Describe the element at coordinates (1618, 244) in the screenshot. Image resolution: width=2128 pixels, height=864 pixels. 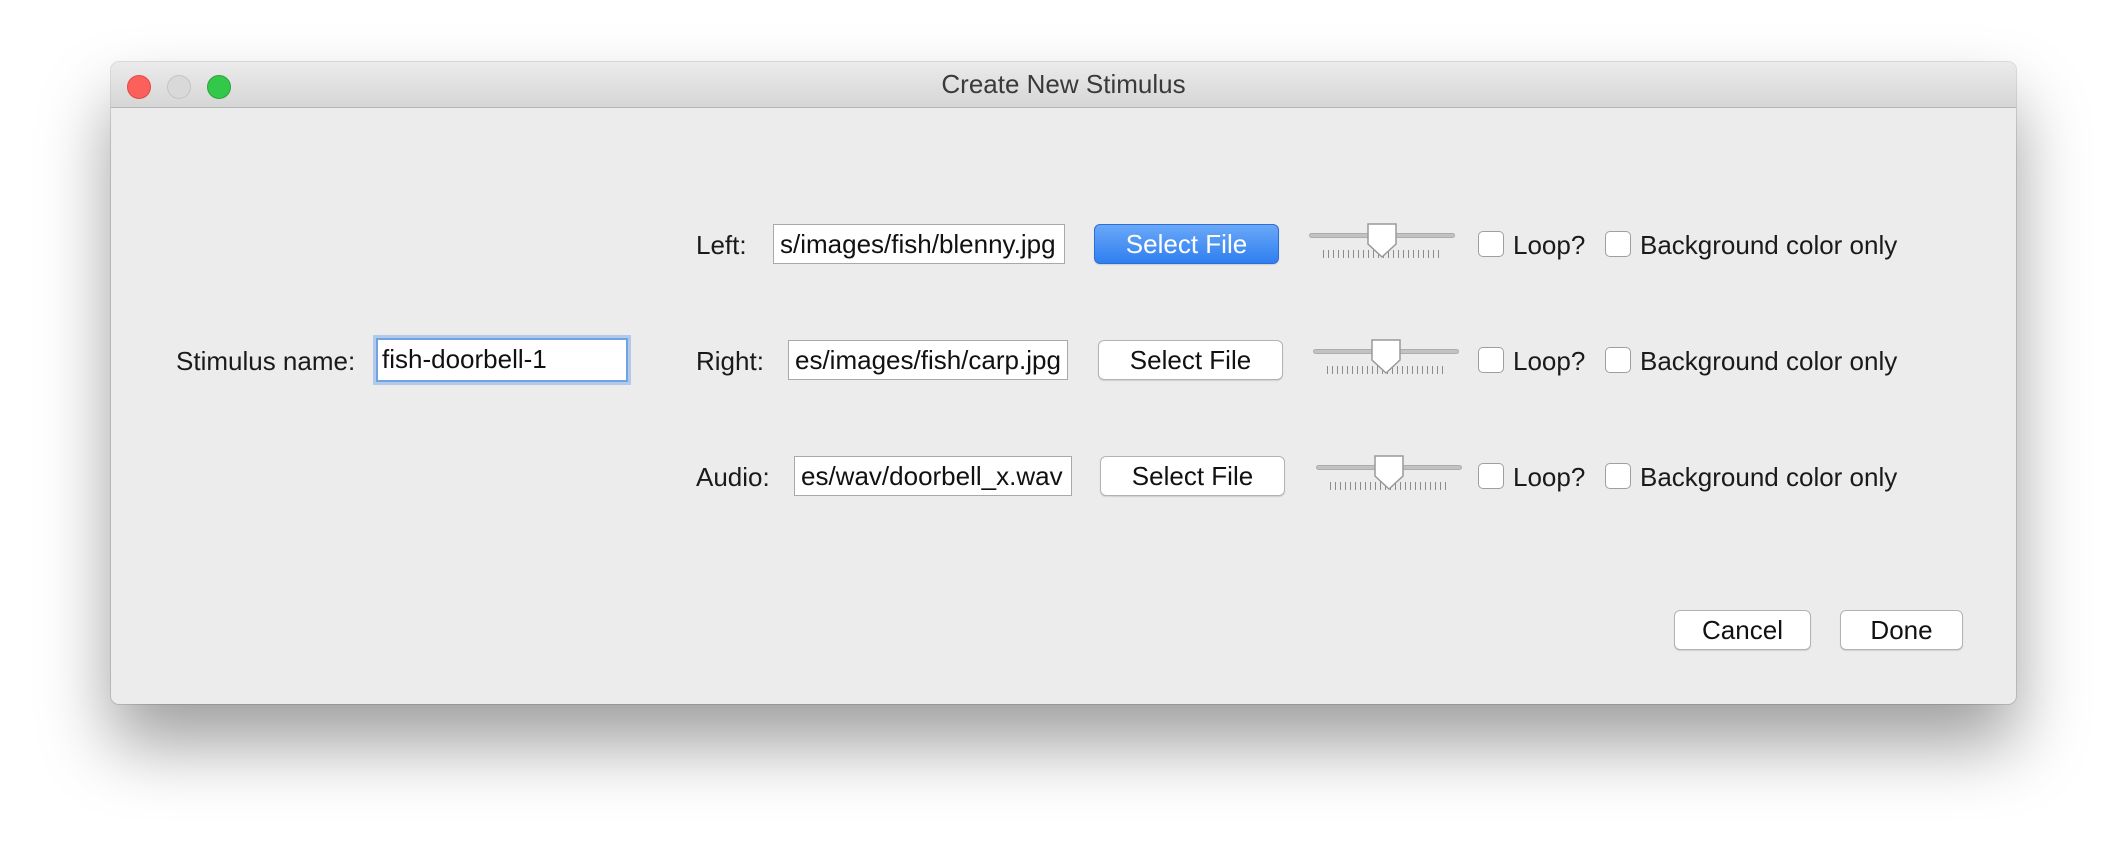
I see `left-background-color-checkbox` at that location.